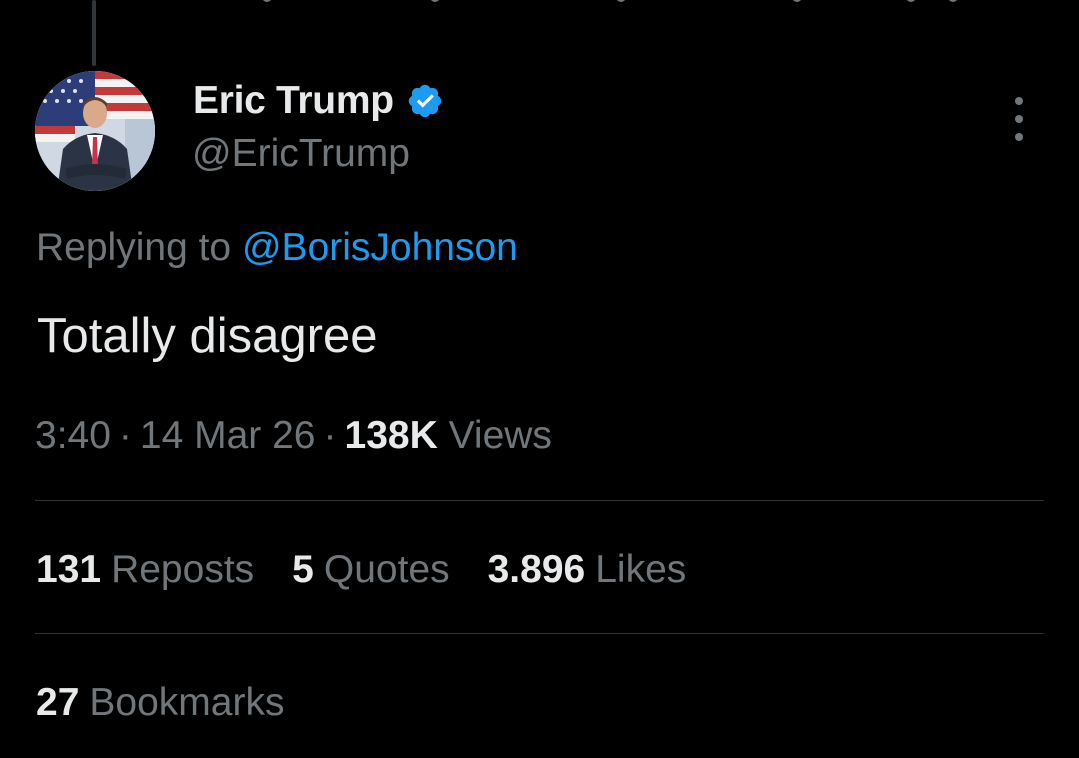 This screenshot has width=1079, height=758. What do you see at coordinates (391, 435) in the screenshot?
I see `views-count: 138K` at bounding box center [391, 435].